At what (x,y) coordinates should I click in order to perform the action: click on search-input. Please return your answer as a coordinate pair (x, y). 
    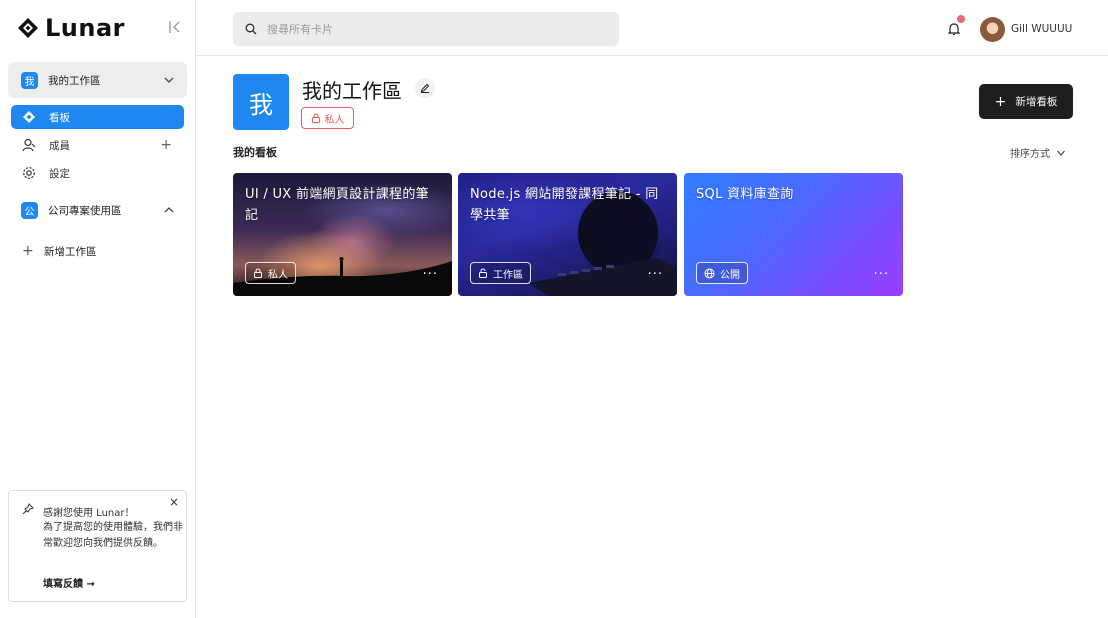
    Looking at the image, I should click on (432, 29).